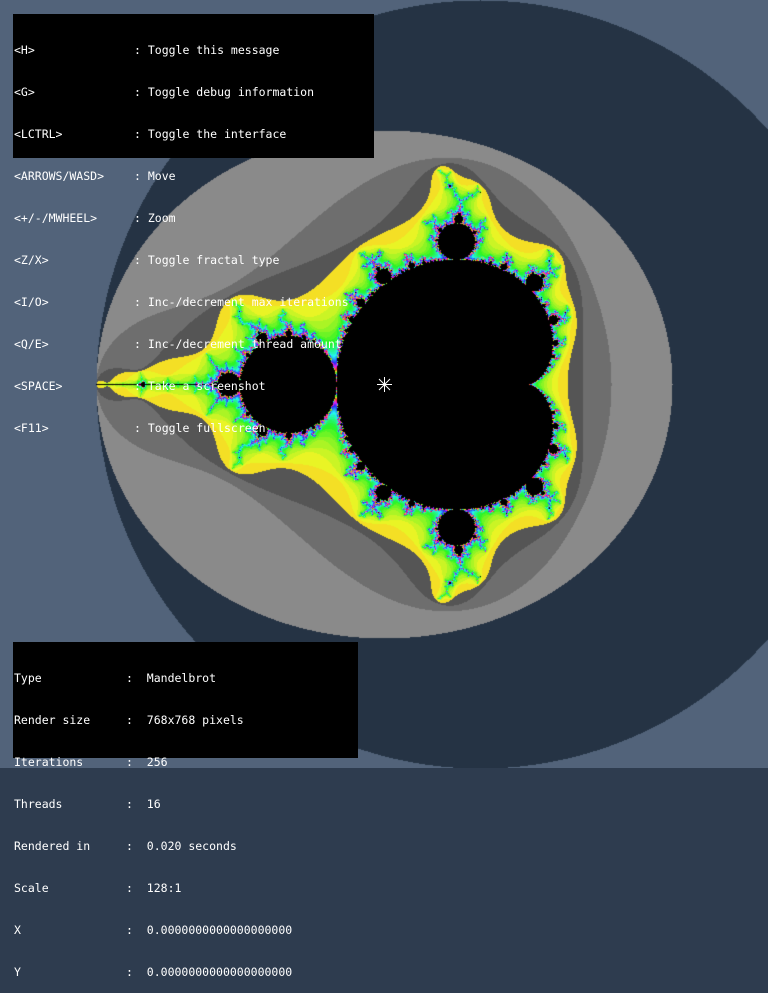 The width and height of the screenshot is (768, 993). What do you see at coordinates (224, 92) in the screenshot?
I see `help-desc: : Toggle debug information` at bounding box center [224, 92].